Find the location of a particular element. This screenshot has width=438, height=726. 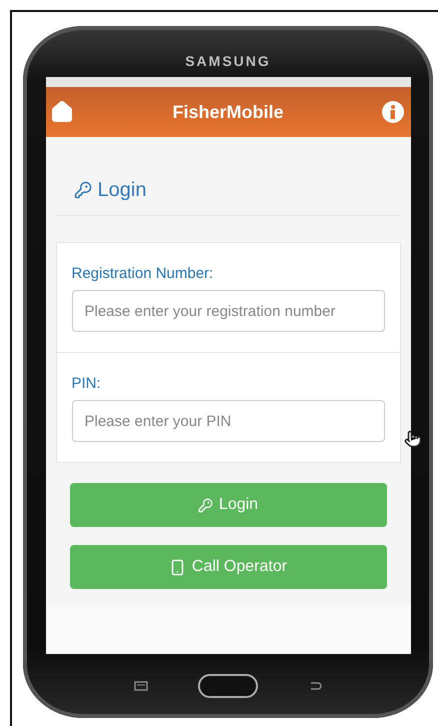

home-icon is located at coordinates (62, 112).